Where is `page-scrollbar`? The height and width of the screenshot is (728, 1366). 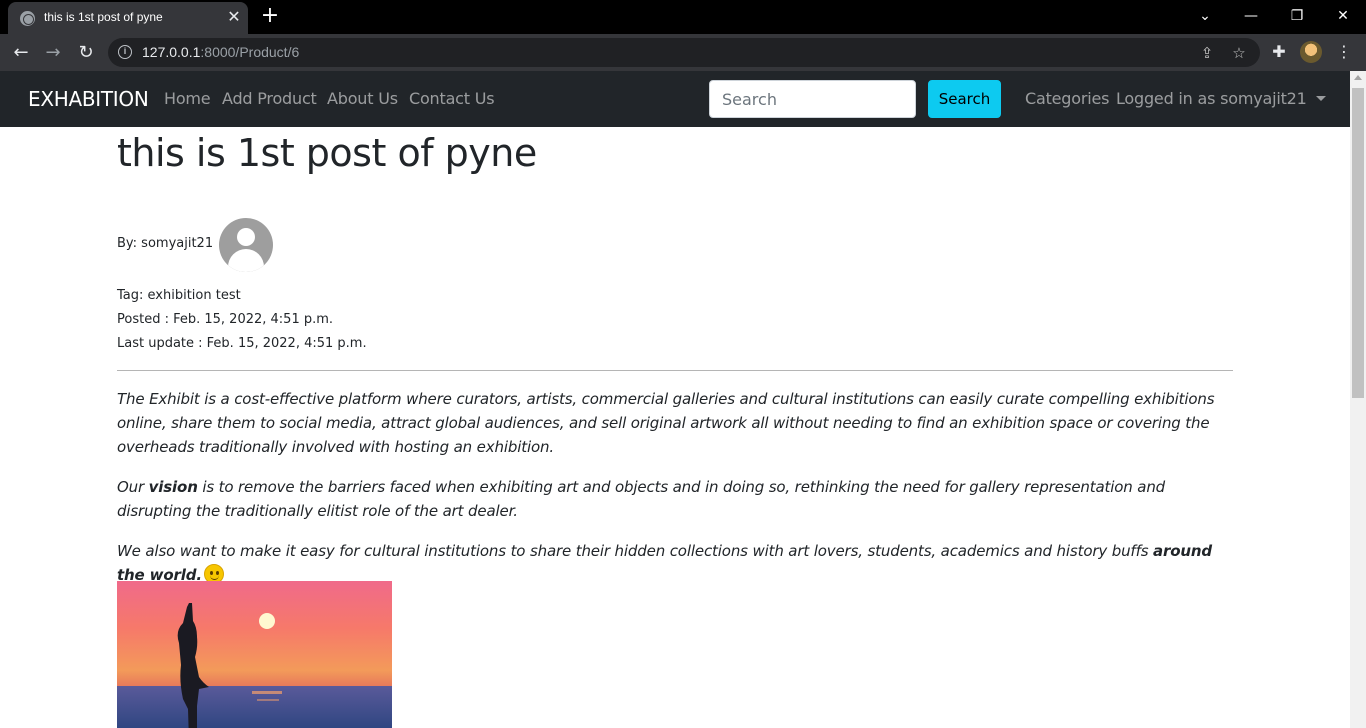
page-scrollbar is located at coordinates (1358, 399).